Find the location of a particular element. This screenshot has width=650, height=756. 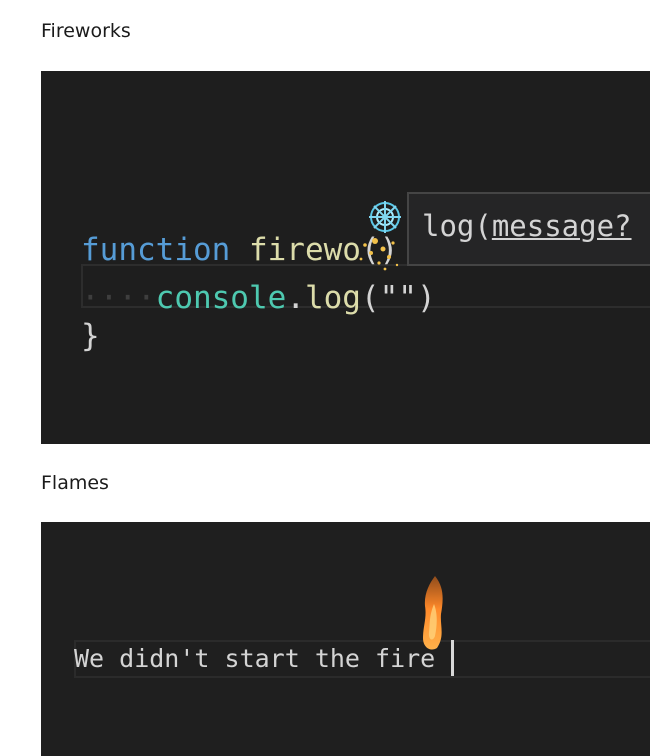

parameter-hint-tooltip: log(message? is located at coordinates (528, 229).